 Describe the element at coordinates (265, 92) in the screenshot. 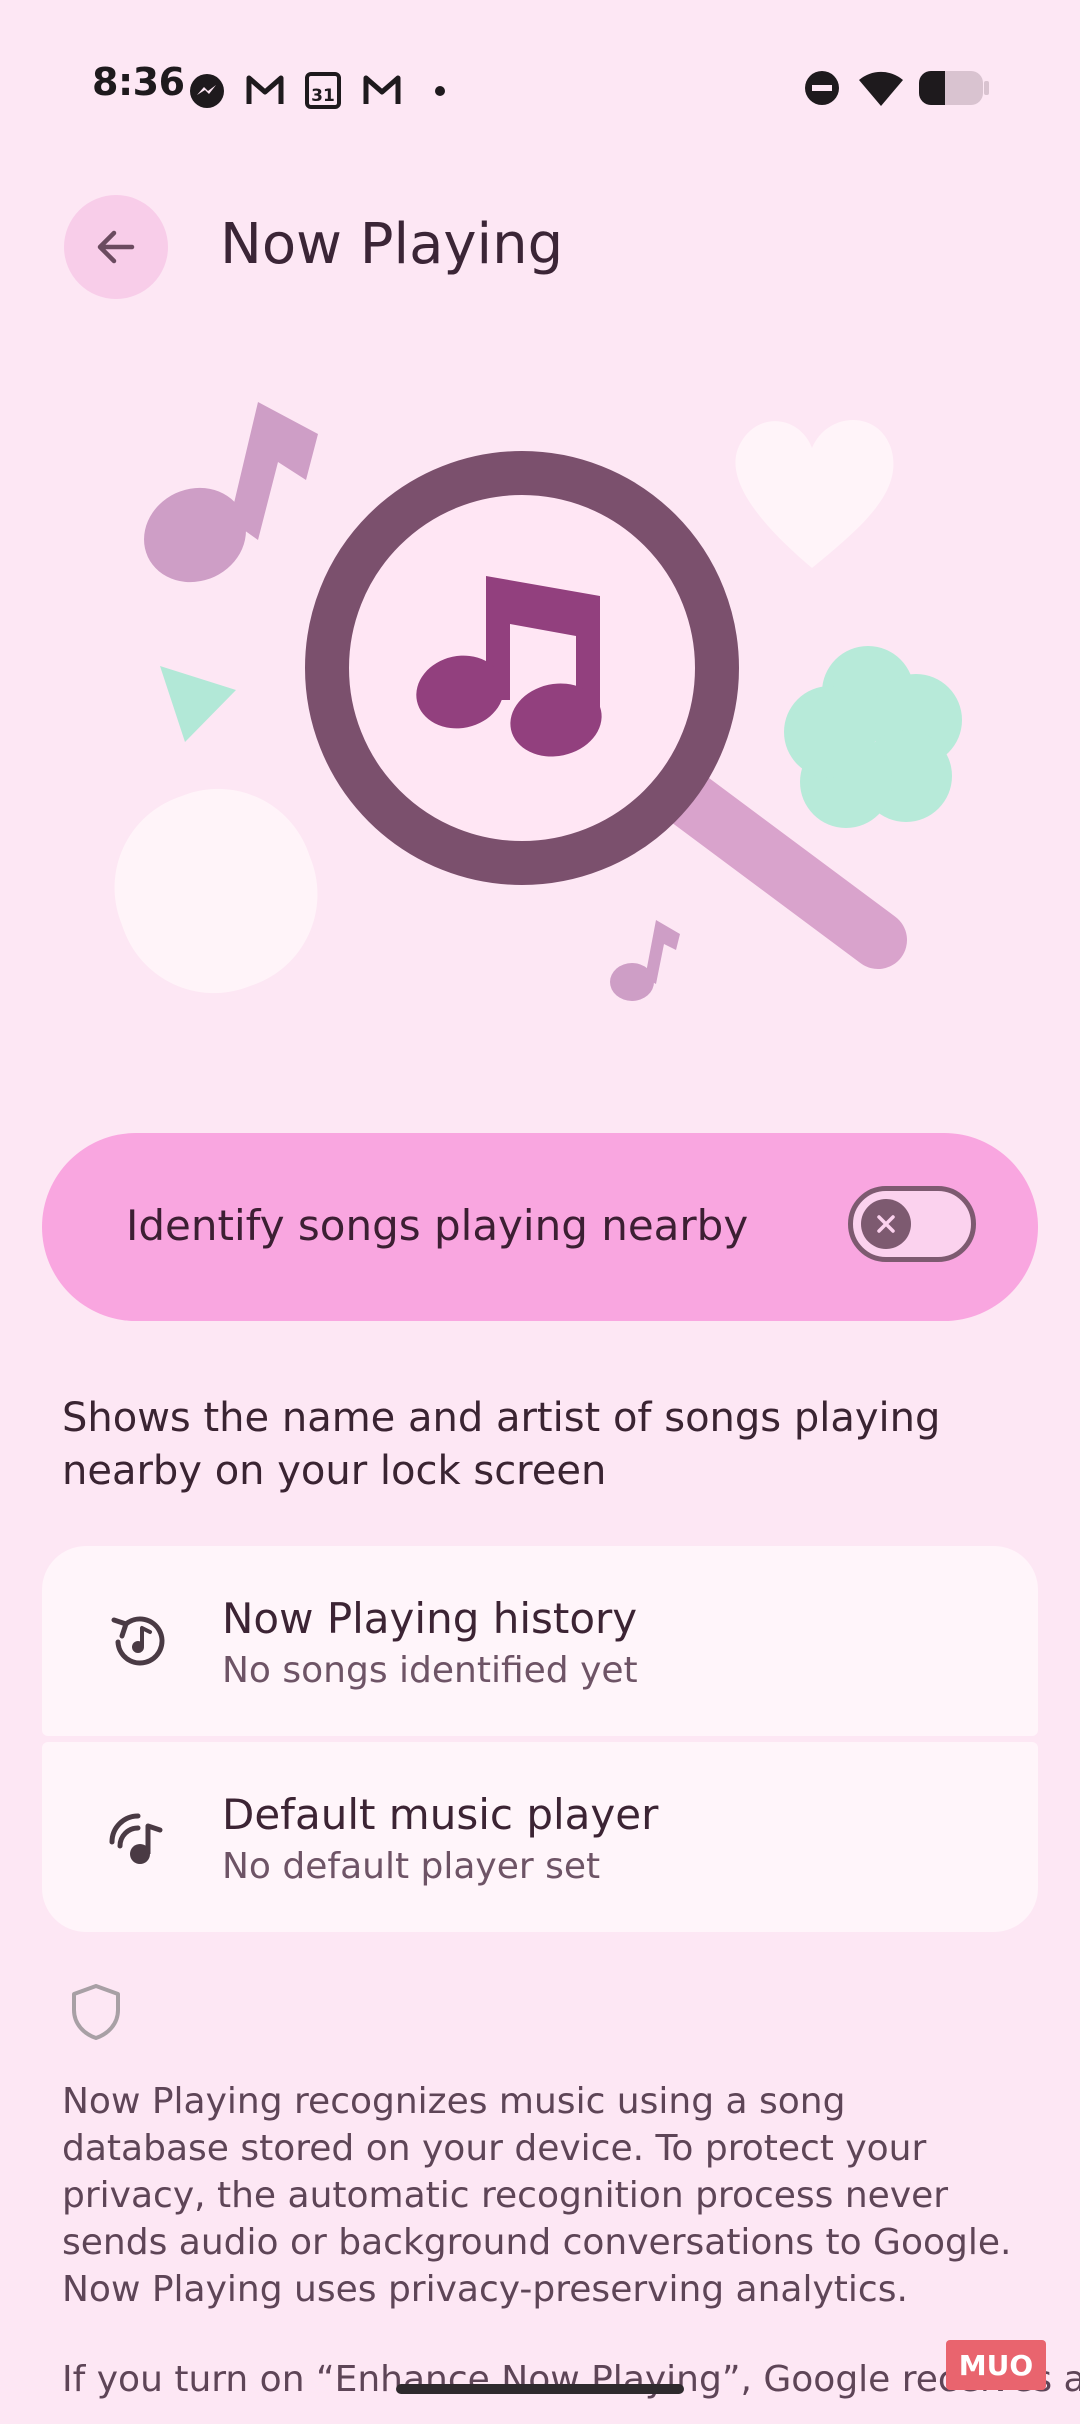

I see `gmail-icon` at that location.